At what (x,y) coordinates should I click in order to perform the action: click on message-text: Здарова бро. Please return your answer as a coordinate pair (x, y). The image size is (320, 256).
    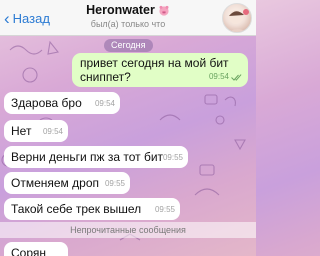
    Looking at the image, I should click on (46, 103).